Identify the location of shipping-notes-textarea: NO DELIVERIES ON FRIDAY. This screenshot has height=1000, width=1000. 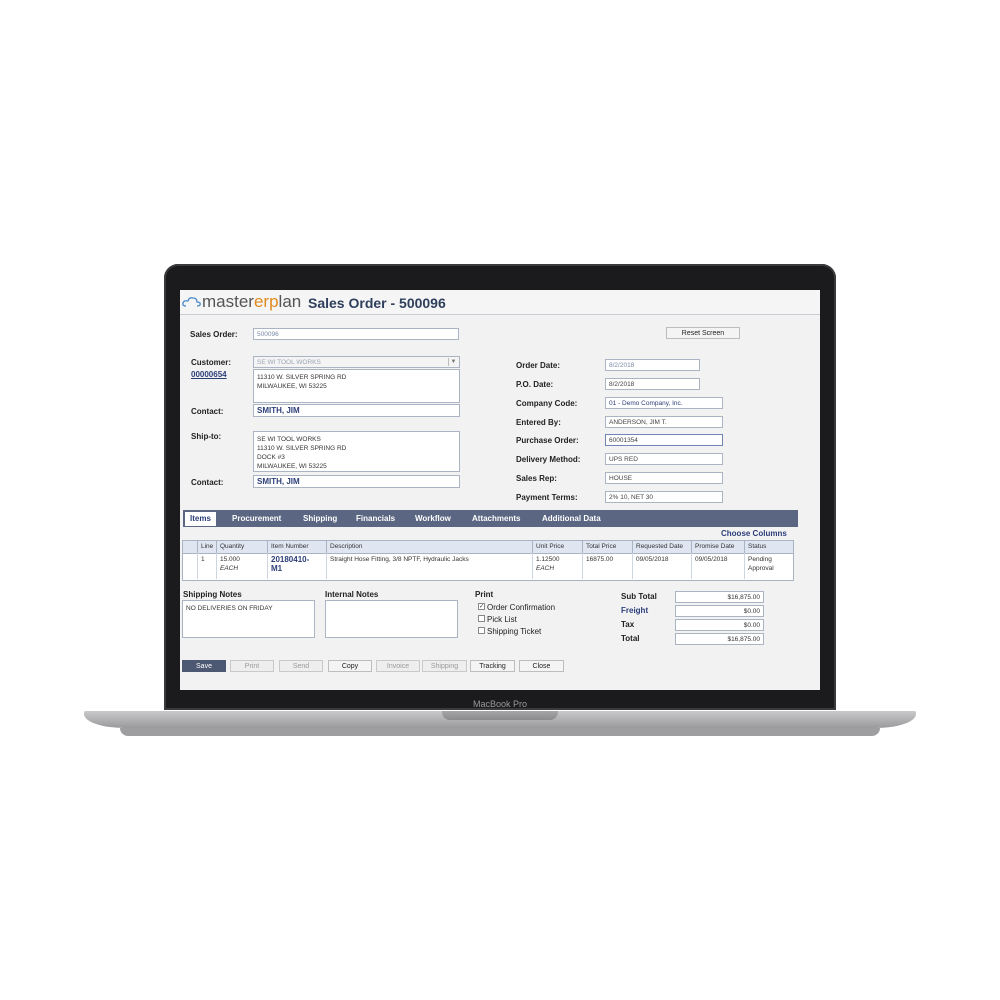
(248, 619).